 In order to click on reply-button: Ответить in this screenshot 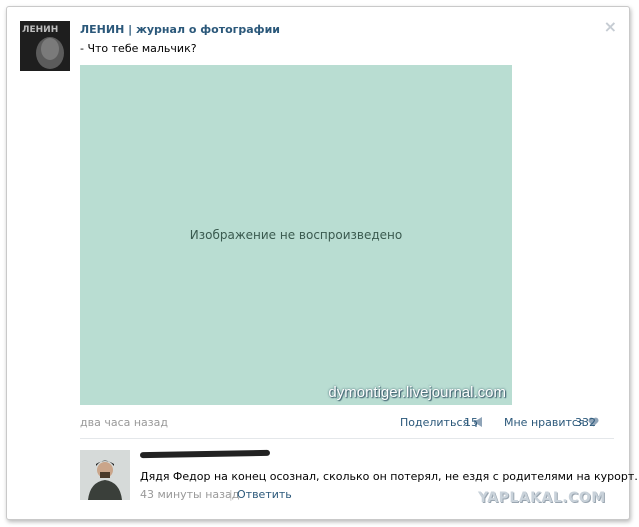, I will do `click(264, 494)`.